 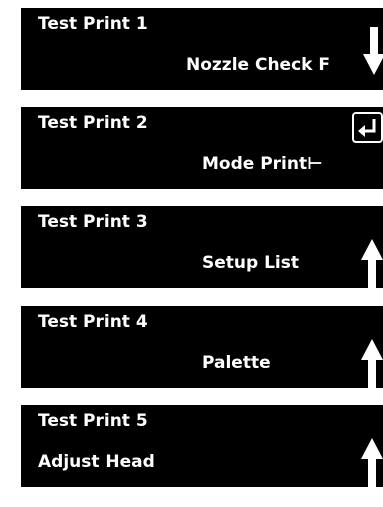 What do you see at coordinates (93, 222) in the screenshot?
I see `menu-title: Test Print 3` at bounding box center [93, 222].